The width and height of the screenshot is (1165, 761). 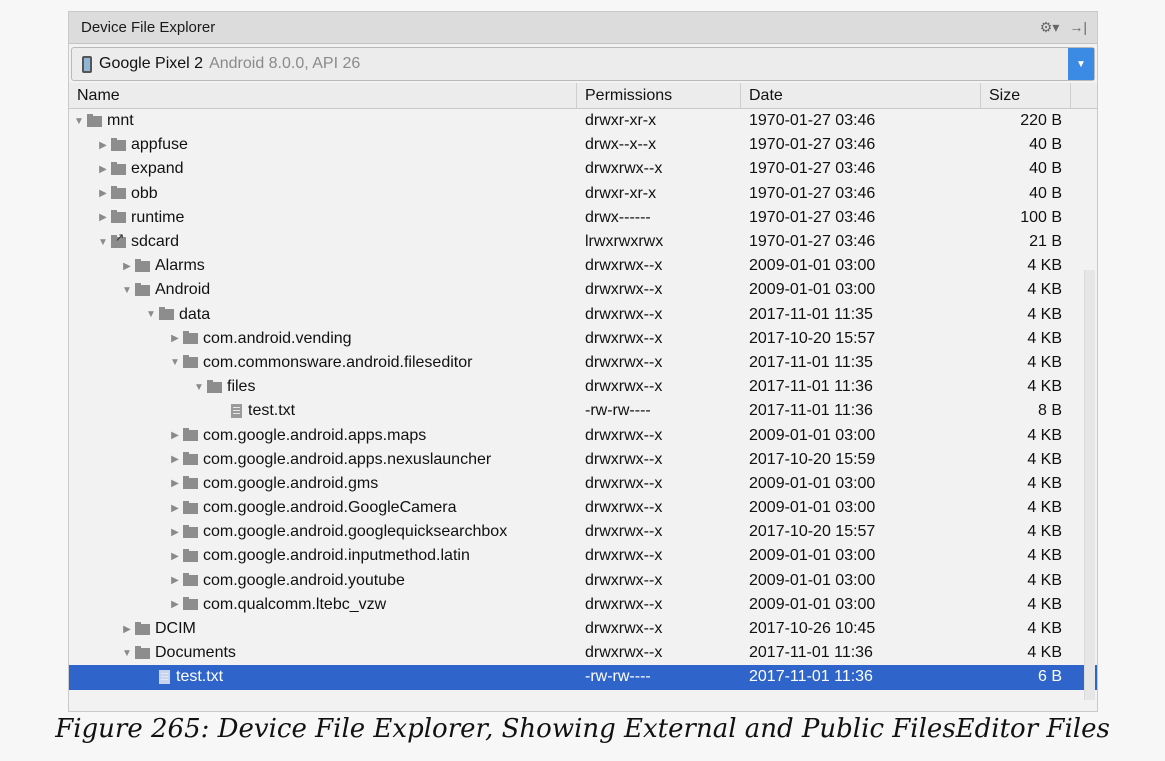 I want to click on table-row: ▶ runtime drwx------ 1970-01-27 03:46 100 B, so click(x=583, y=218).